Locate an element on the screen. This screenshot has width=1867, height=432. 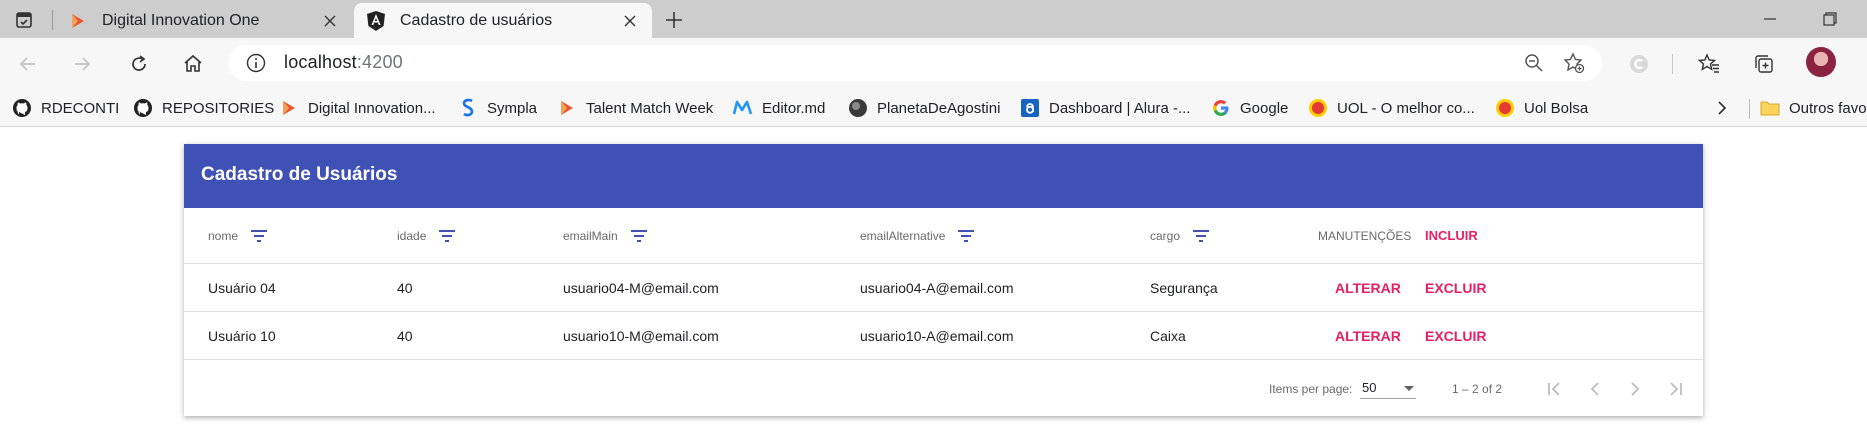
tab-cadastro-de-usuarios: Cadastro de usuários is located at coordinates (503, 20).